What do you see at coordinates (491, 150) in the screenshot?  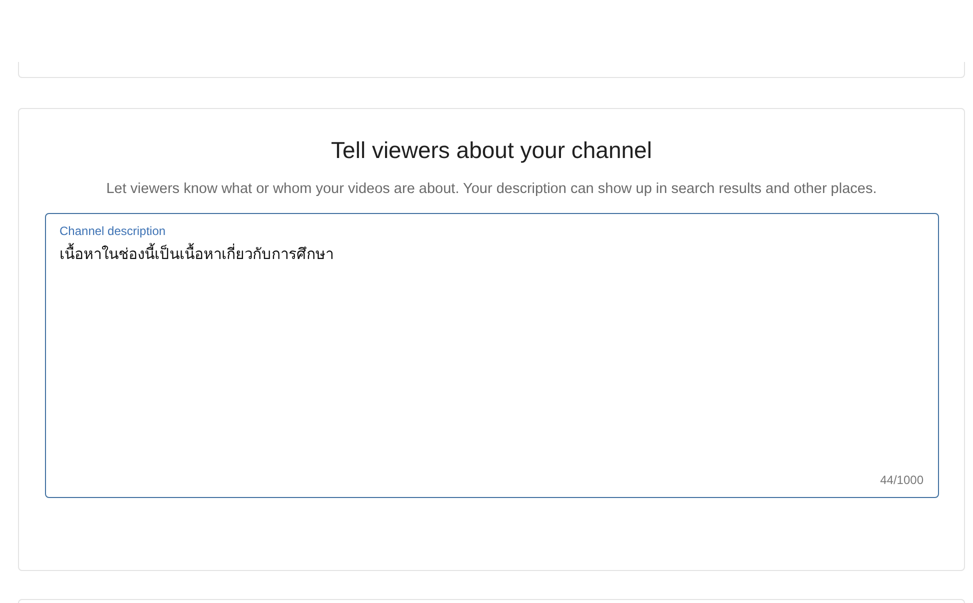 I see `section-title: Tell viewers about your channel` at bounding box center [491, 150].